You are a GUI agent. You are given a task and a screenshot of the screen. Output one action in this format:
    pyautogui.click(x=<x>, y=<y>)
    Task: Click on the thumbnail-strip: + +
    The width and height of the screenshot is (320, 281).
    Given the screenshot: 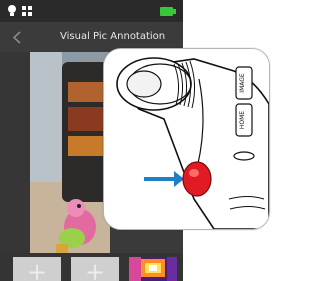 What is the action you would take?
    pyautogui.click(x=91, y=267)
    